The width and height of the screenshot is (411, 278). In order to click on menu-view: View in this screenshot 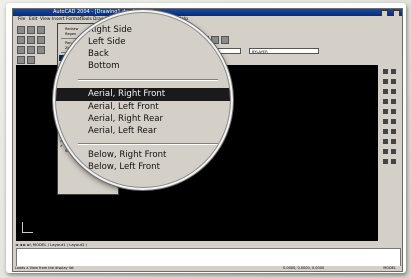, I will do `click(45, 19)`.